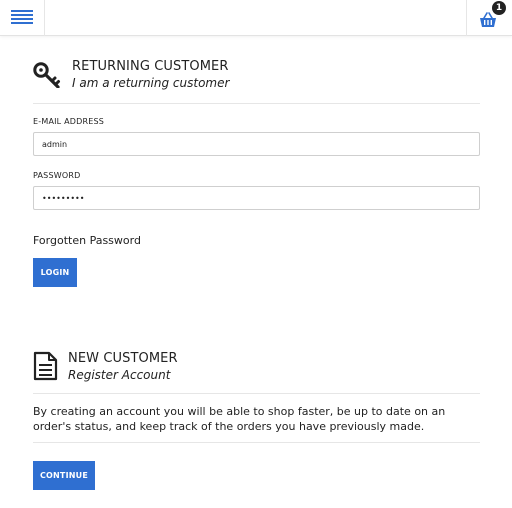  I want to click on continue-button: CONTINUE, so click(64, 475).